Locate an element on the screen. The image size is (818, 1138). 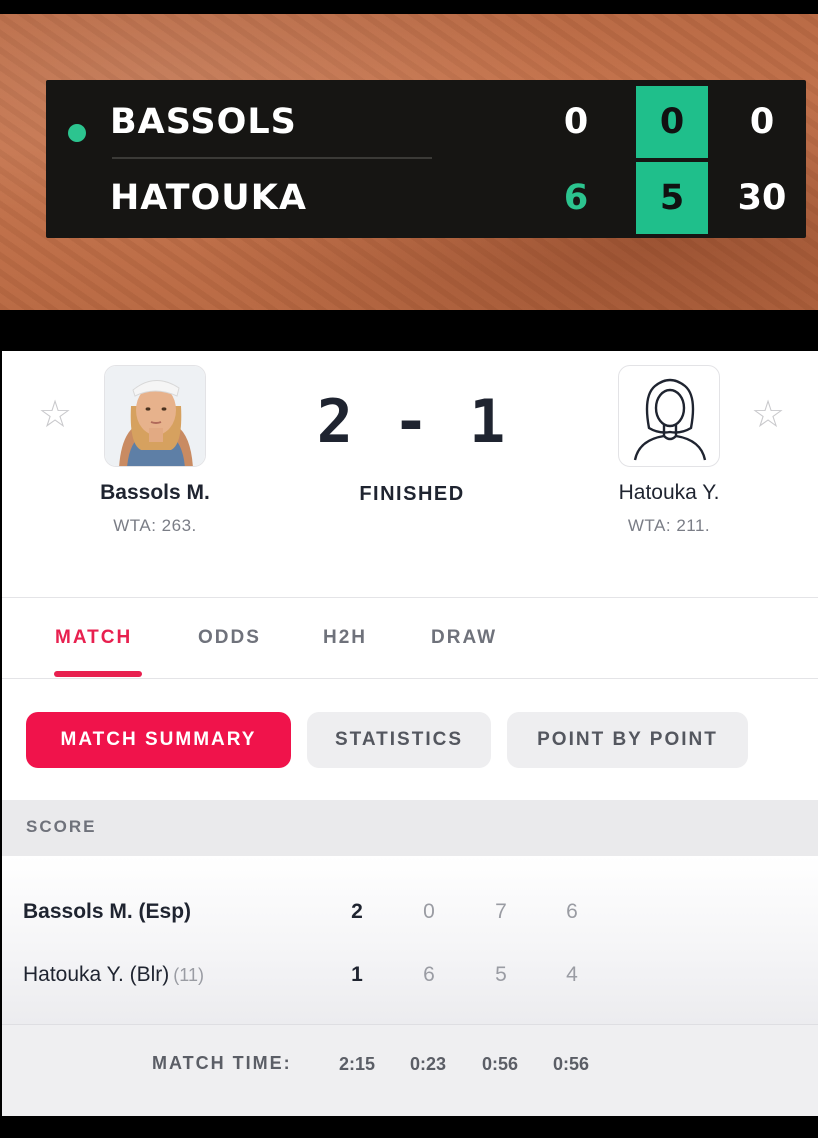
sets-won: 2 is located at coordinates (357, 911).